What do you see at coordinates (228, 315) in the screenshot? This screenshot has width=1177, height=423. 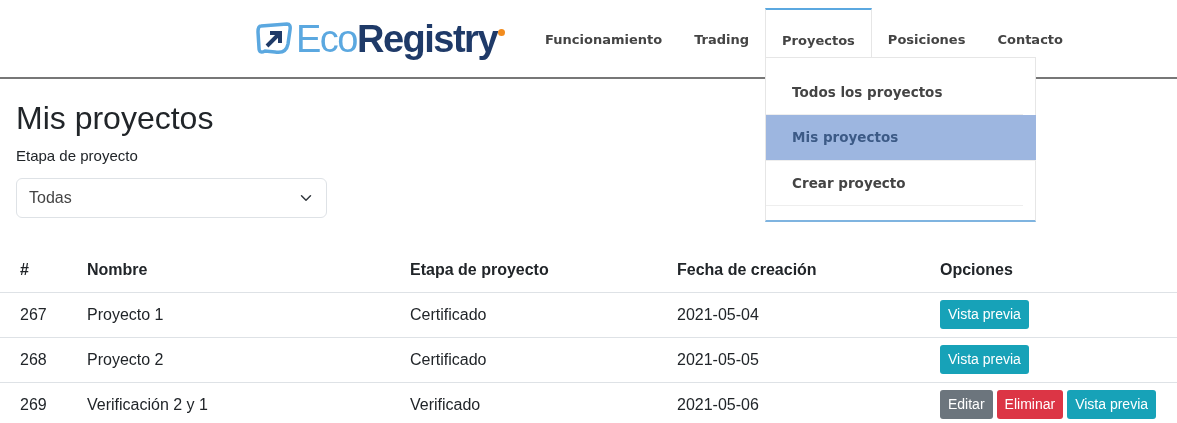 I see `table-cell: Proyecto 1` at bounding box center [228, 315].